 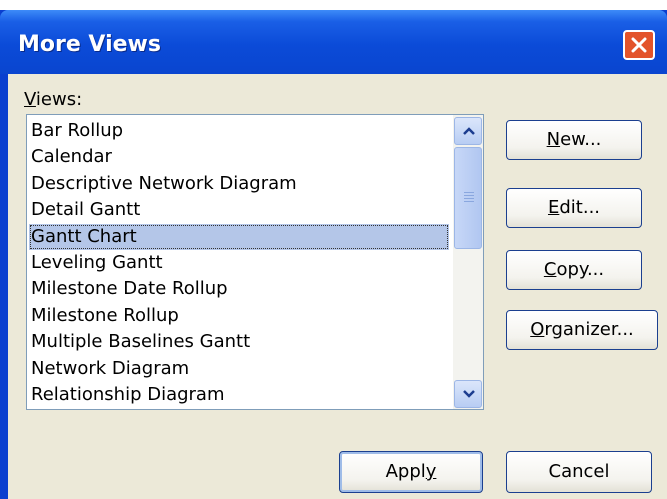 What do you see at coordinates (89, 44) in the screenshot?
I see `window-title: More Views` at bounding box center [89, 44].